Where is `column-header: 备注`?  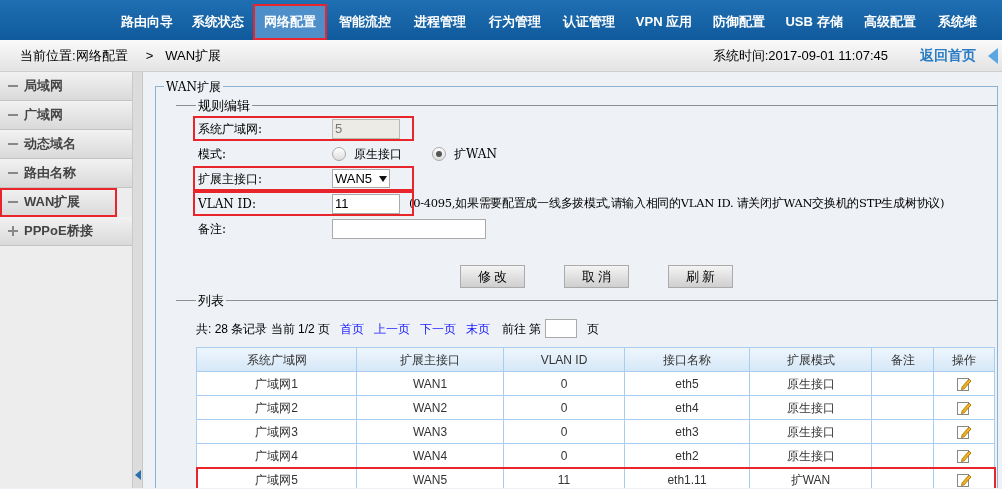 column-header: 备注 is located at coordinates (902, 359).